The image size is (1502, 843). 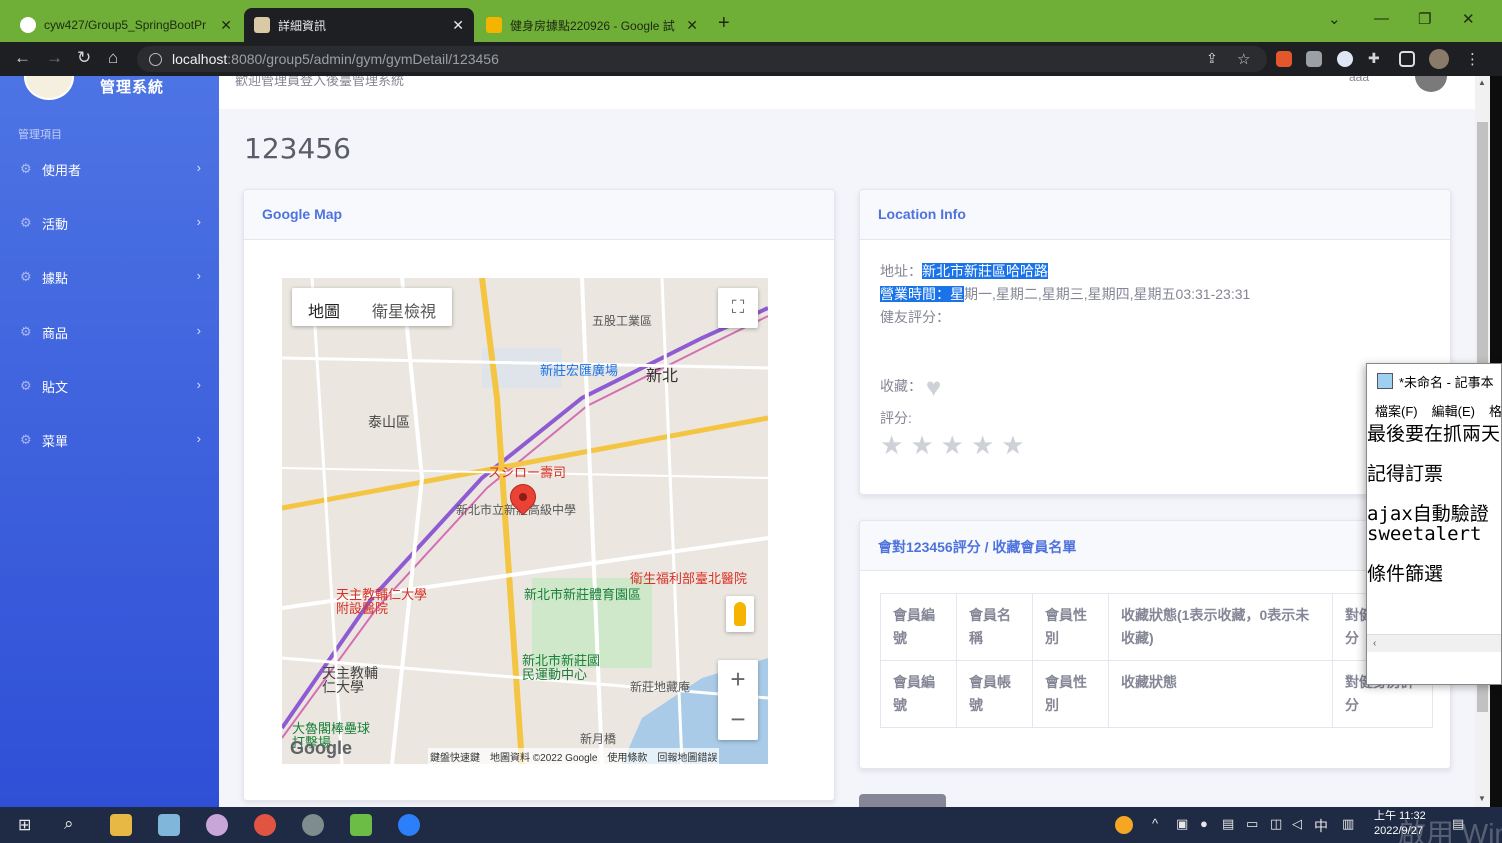 I want to click on display-icon: ◫, so click(x=1276, y=824).